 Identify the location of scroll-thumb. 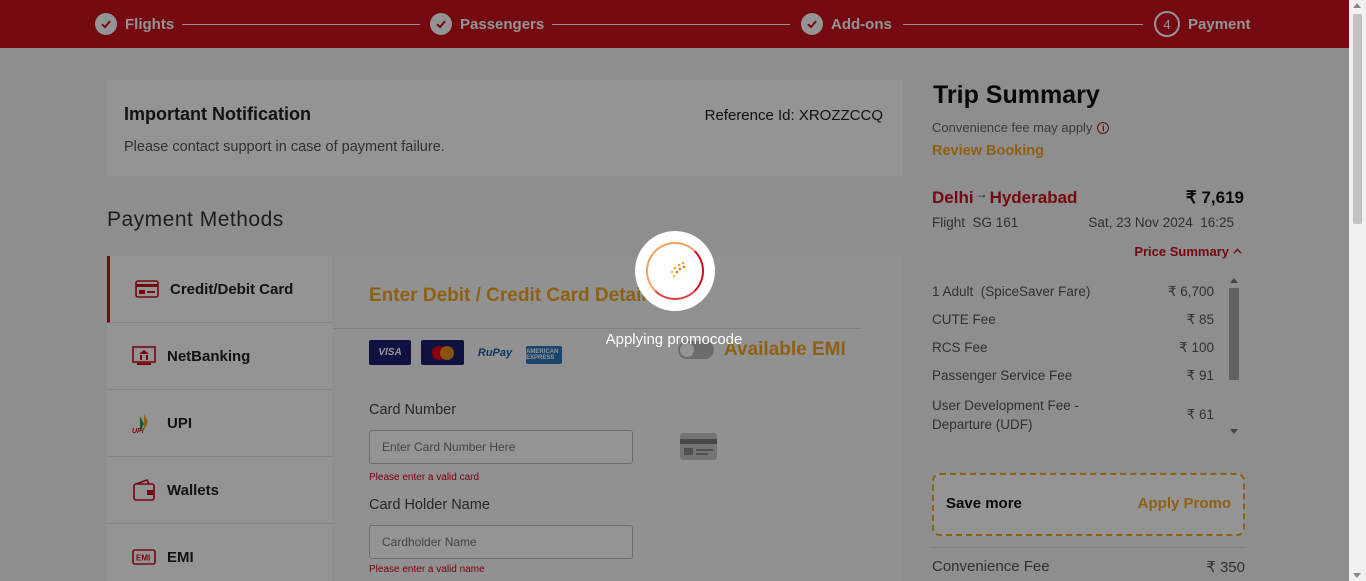
(1357, 119).